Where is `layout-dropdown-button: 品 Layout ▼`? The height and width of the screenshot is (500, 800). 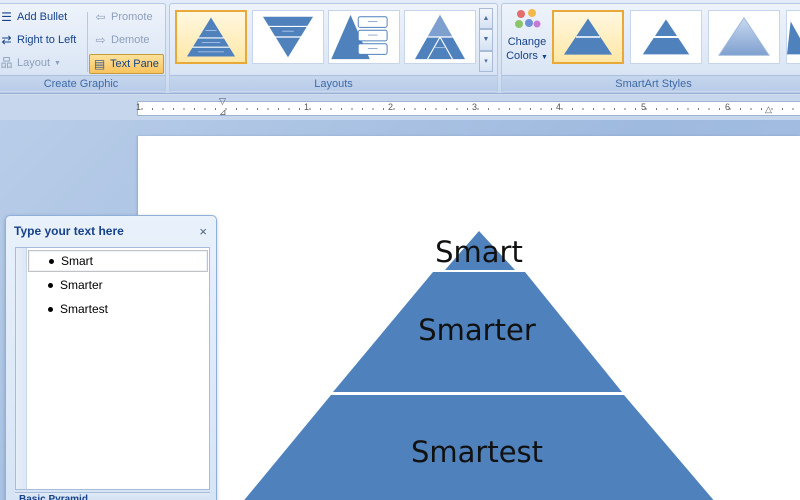 layout-dropdown-button: 品 Layout ▼ is located at coordinates (30, 63).